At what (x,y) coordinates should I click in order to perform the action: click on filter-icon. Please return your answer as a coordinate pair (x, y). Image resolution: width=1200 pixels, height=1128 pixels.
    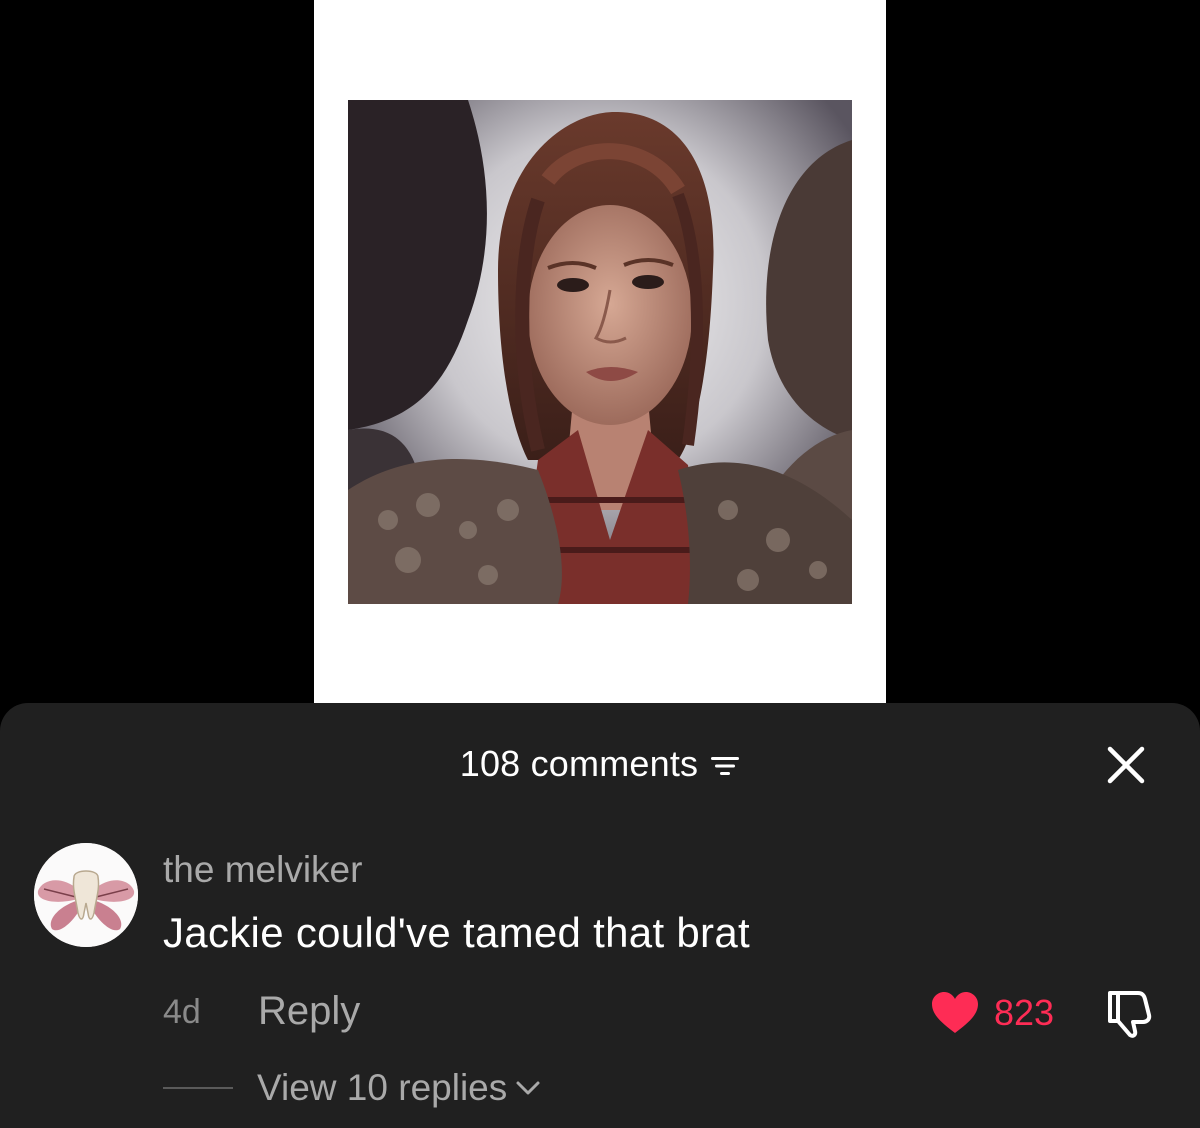
    Looking at the image, I should click on (725, 766).